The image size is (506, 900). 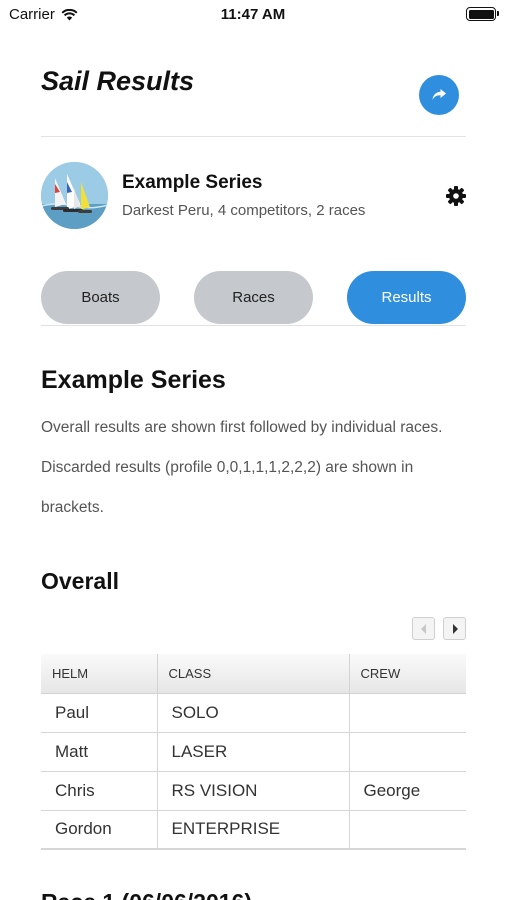 I want to click on chevron-left-icon, so click(x=423, y=628).